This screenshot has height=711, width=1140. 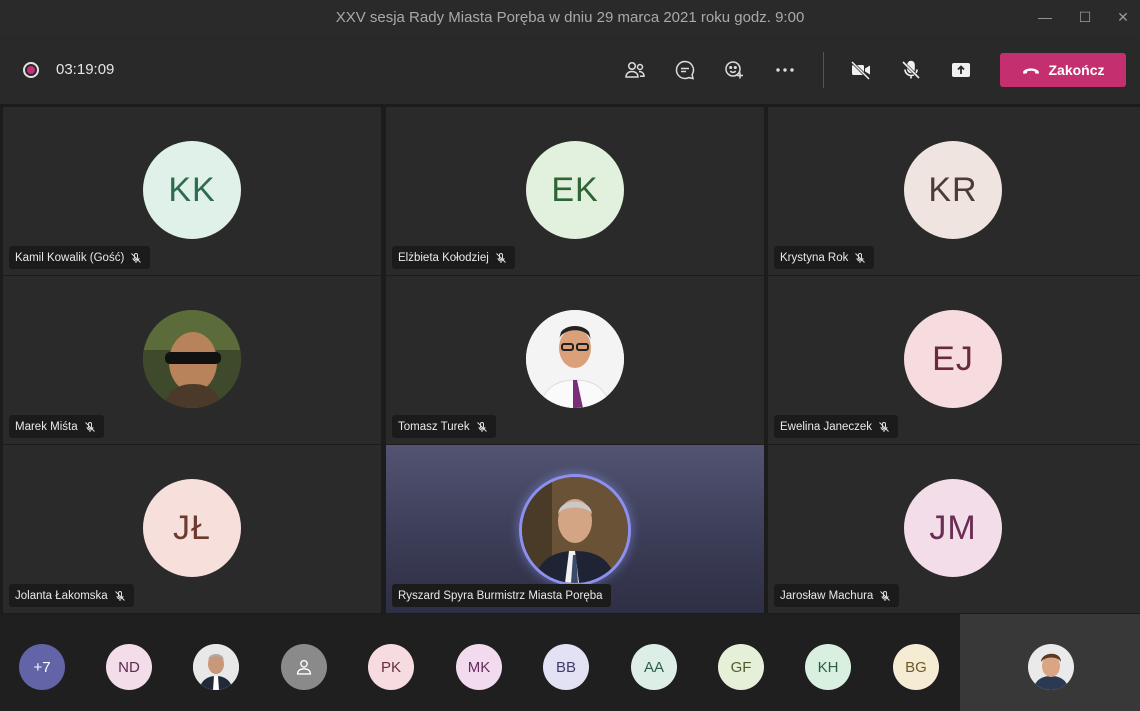 What do you see at coordinates (814, 257) in the screenshot?
I see `participant-name: Krystyna Rok` at bounding box center [814, 257].